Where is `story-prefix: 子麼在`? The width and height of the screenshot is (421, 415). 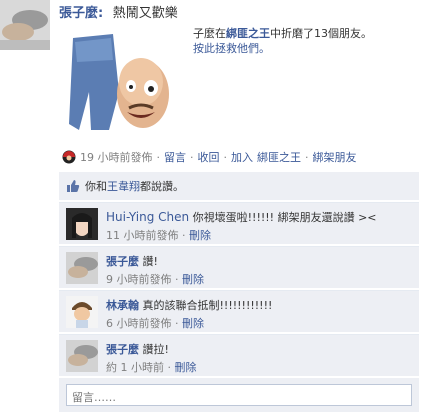
story-prefix: 子麼在 is located at coordinates (209, 33).